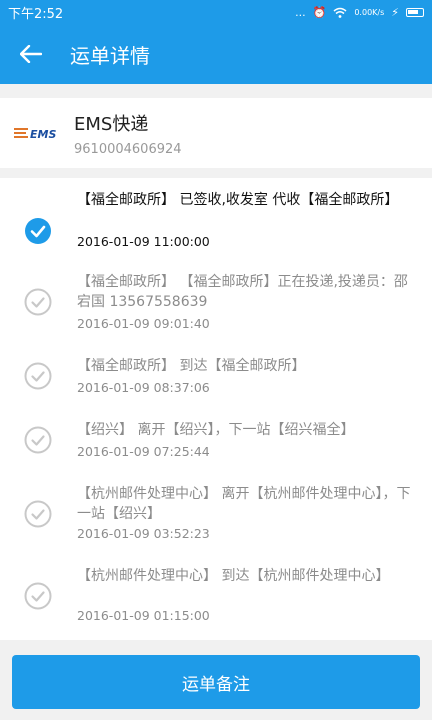 This screenshot has width=432, height=720. What do you see at coordinates (242, 292) in the screenshot?
I see `timeline-text: 【福全邮政所】 【福全邮政所】正在投递,投递员：邵宕国 13567558639` at bounding box center [242, 292].